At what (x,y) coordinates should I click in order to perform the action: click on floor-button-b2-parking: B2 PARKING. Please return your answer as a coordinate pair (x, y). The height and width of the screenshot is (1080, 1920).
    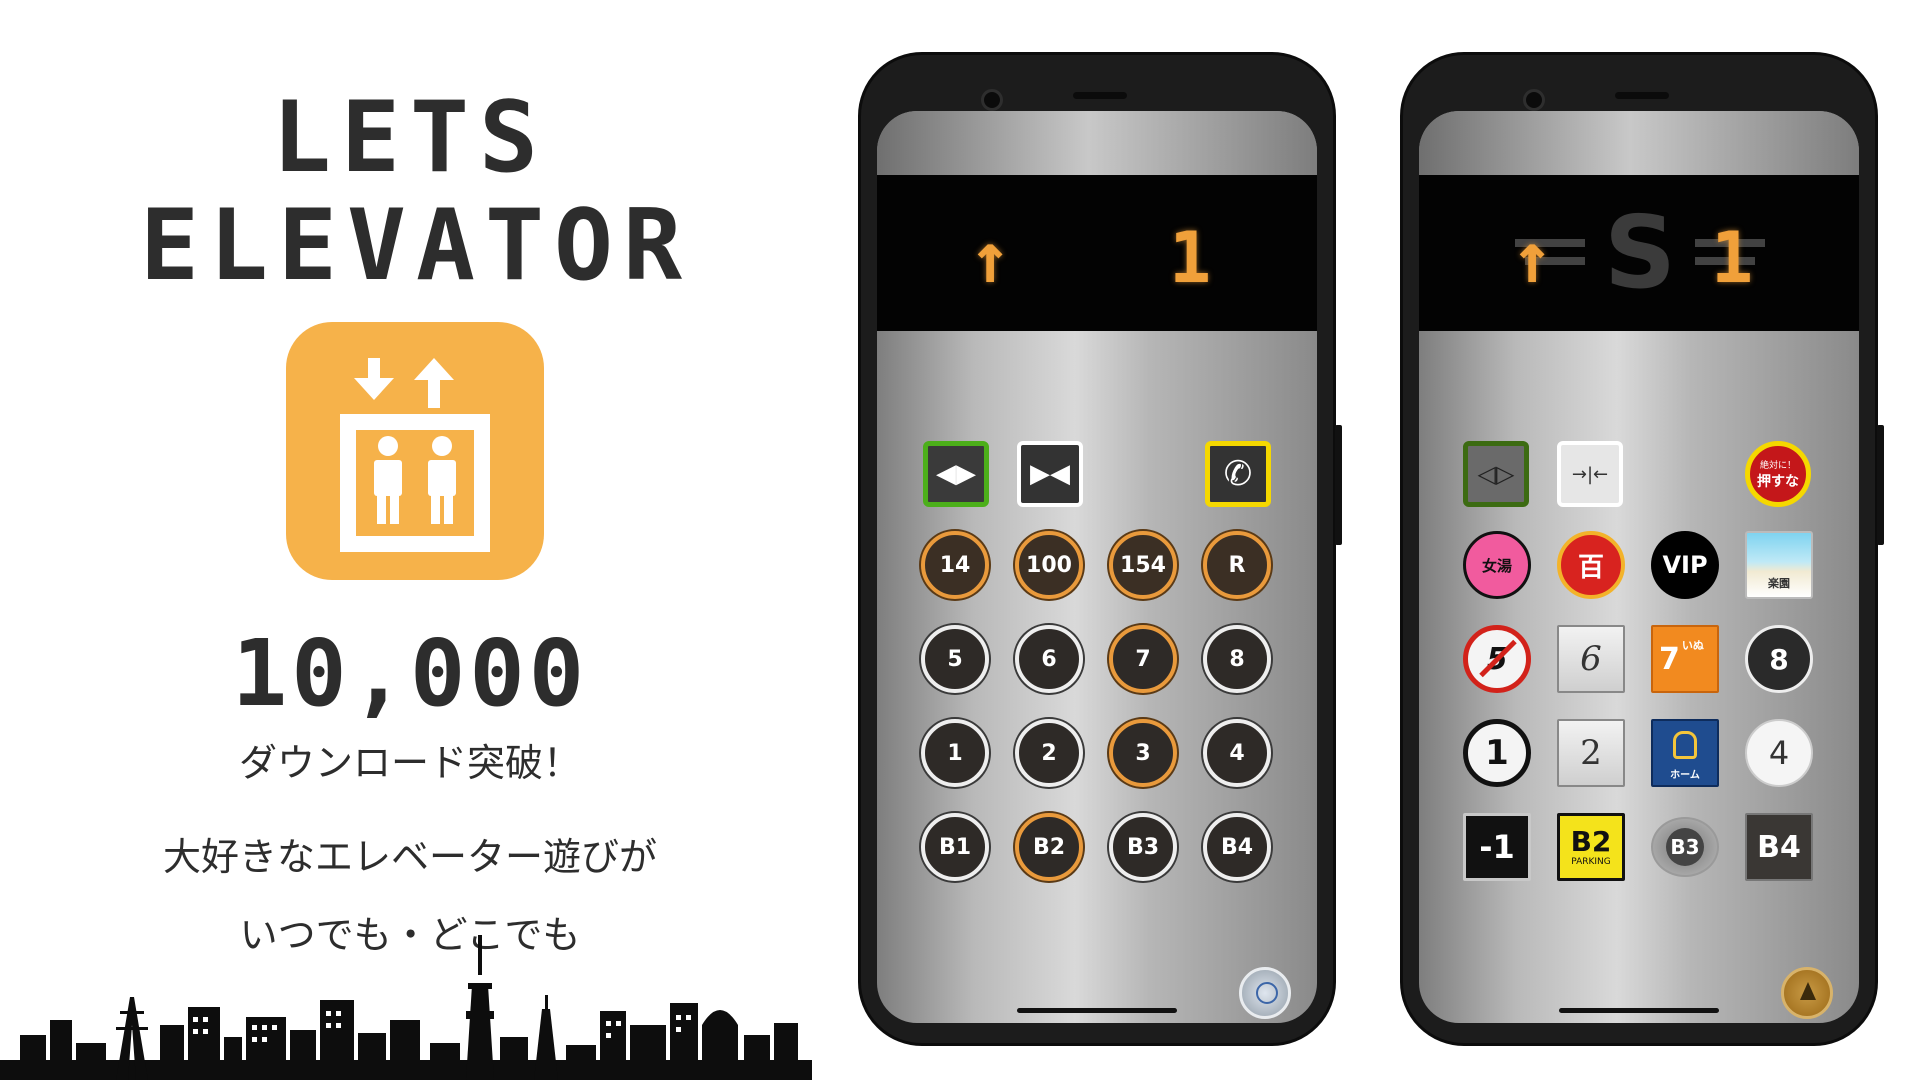
    Looking at the image, I should click on (1591, 847).